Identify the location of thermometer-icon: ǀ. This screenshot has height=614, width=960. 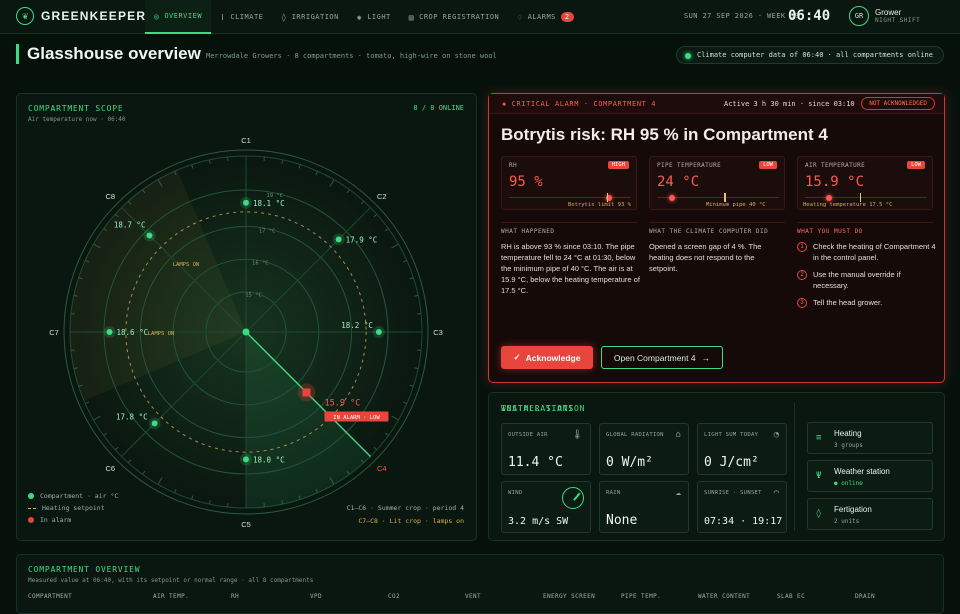
(222, 17).